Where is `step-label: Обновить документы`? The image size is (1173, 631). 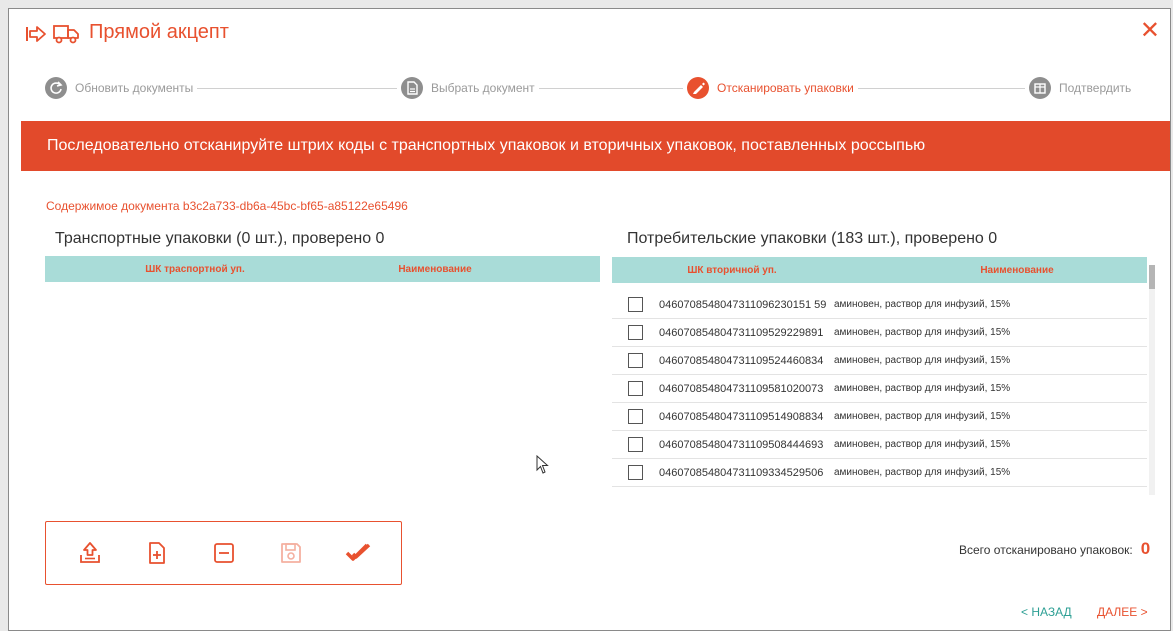 step-label: Обновить документы is located at coordinates (134, 88).